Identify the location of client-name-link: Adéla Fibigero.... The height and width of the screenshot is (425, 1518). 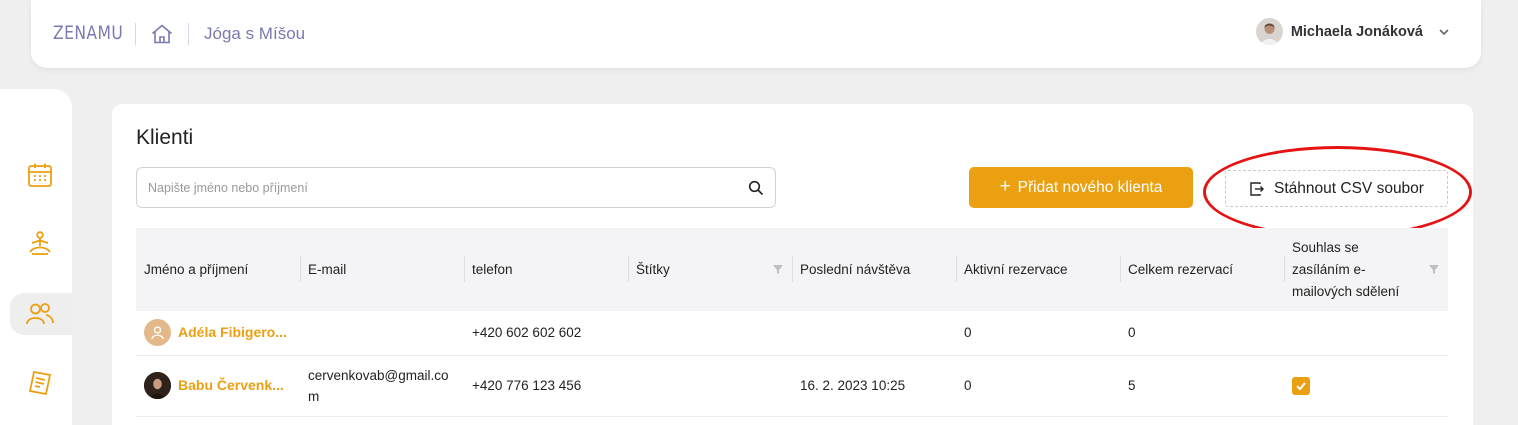
(232, 332).